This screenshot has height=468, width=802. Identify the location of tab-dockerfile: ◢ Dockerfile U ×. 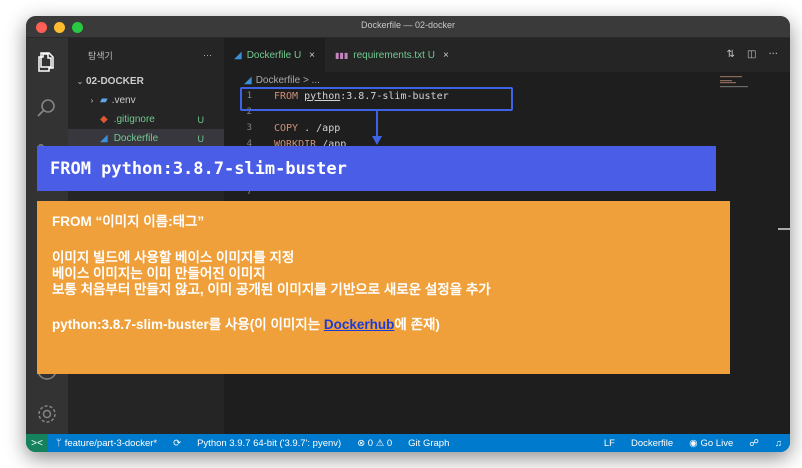
(275, 55).